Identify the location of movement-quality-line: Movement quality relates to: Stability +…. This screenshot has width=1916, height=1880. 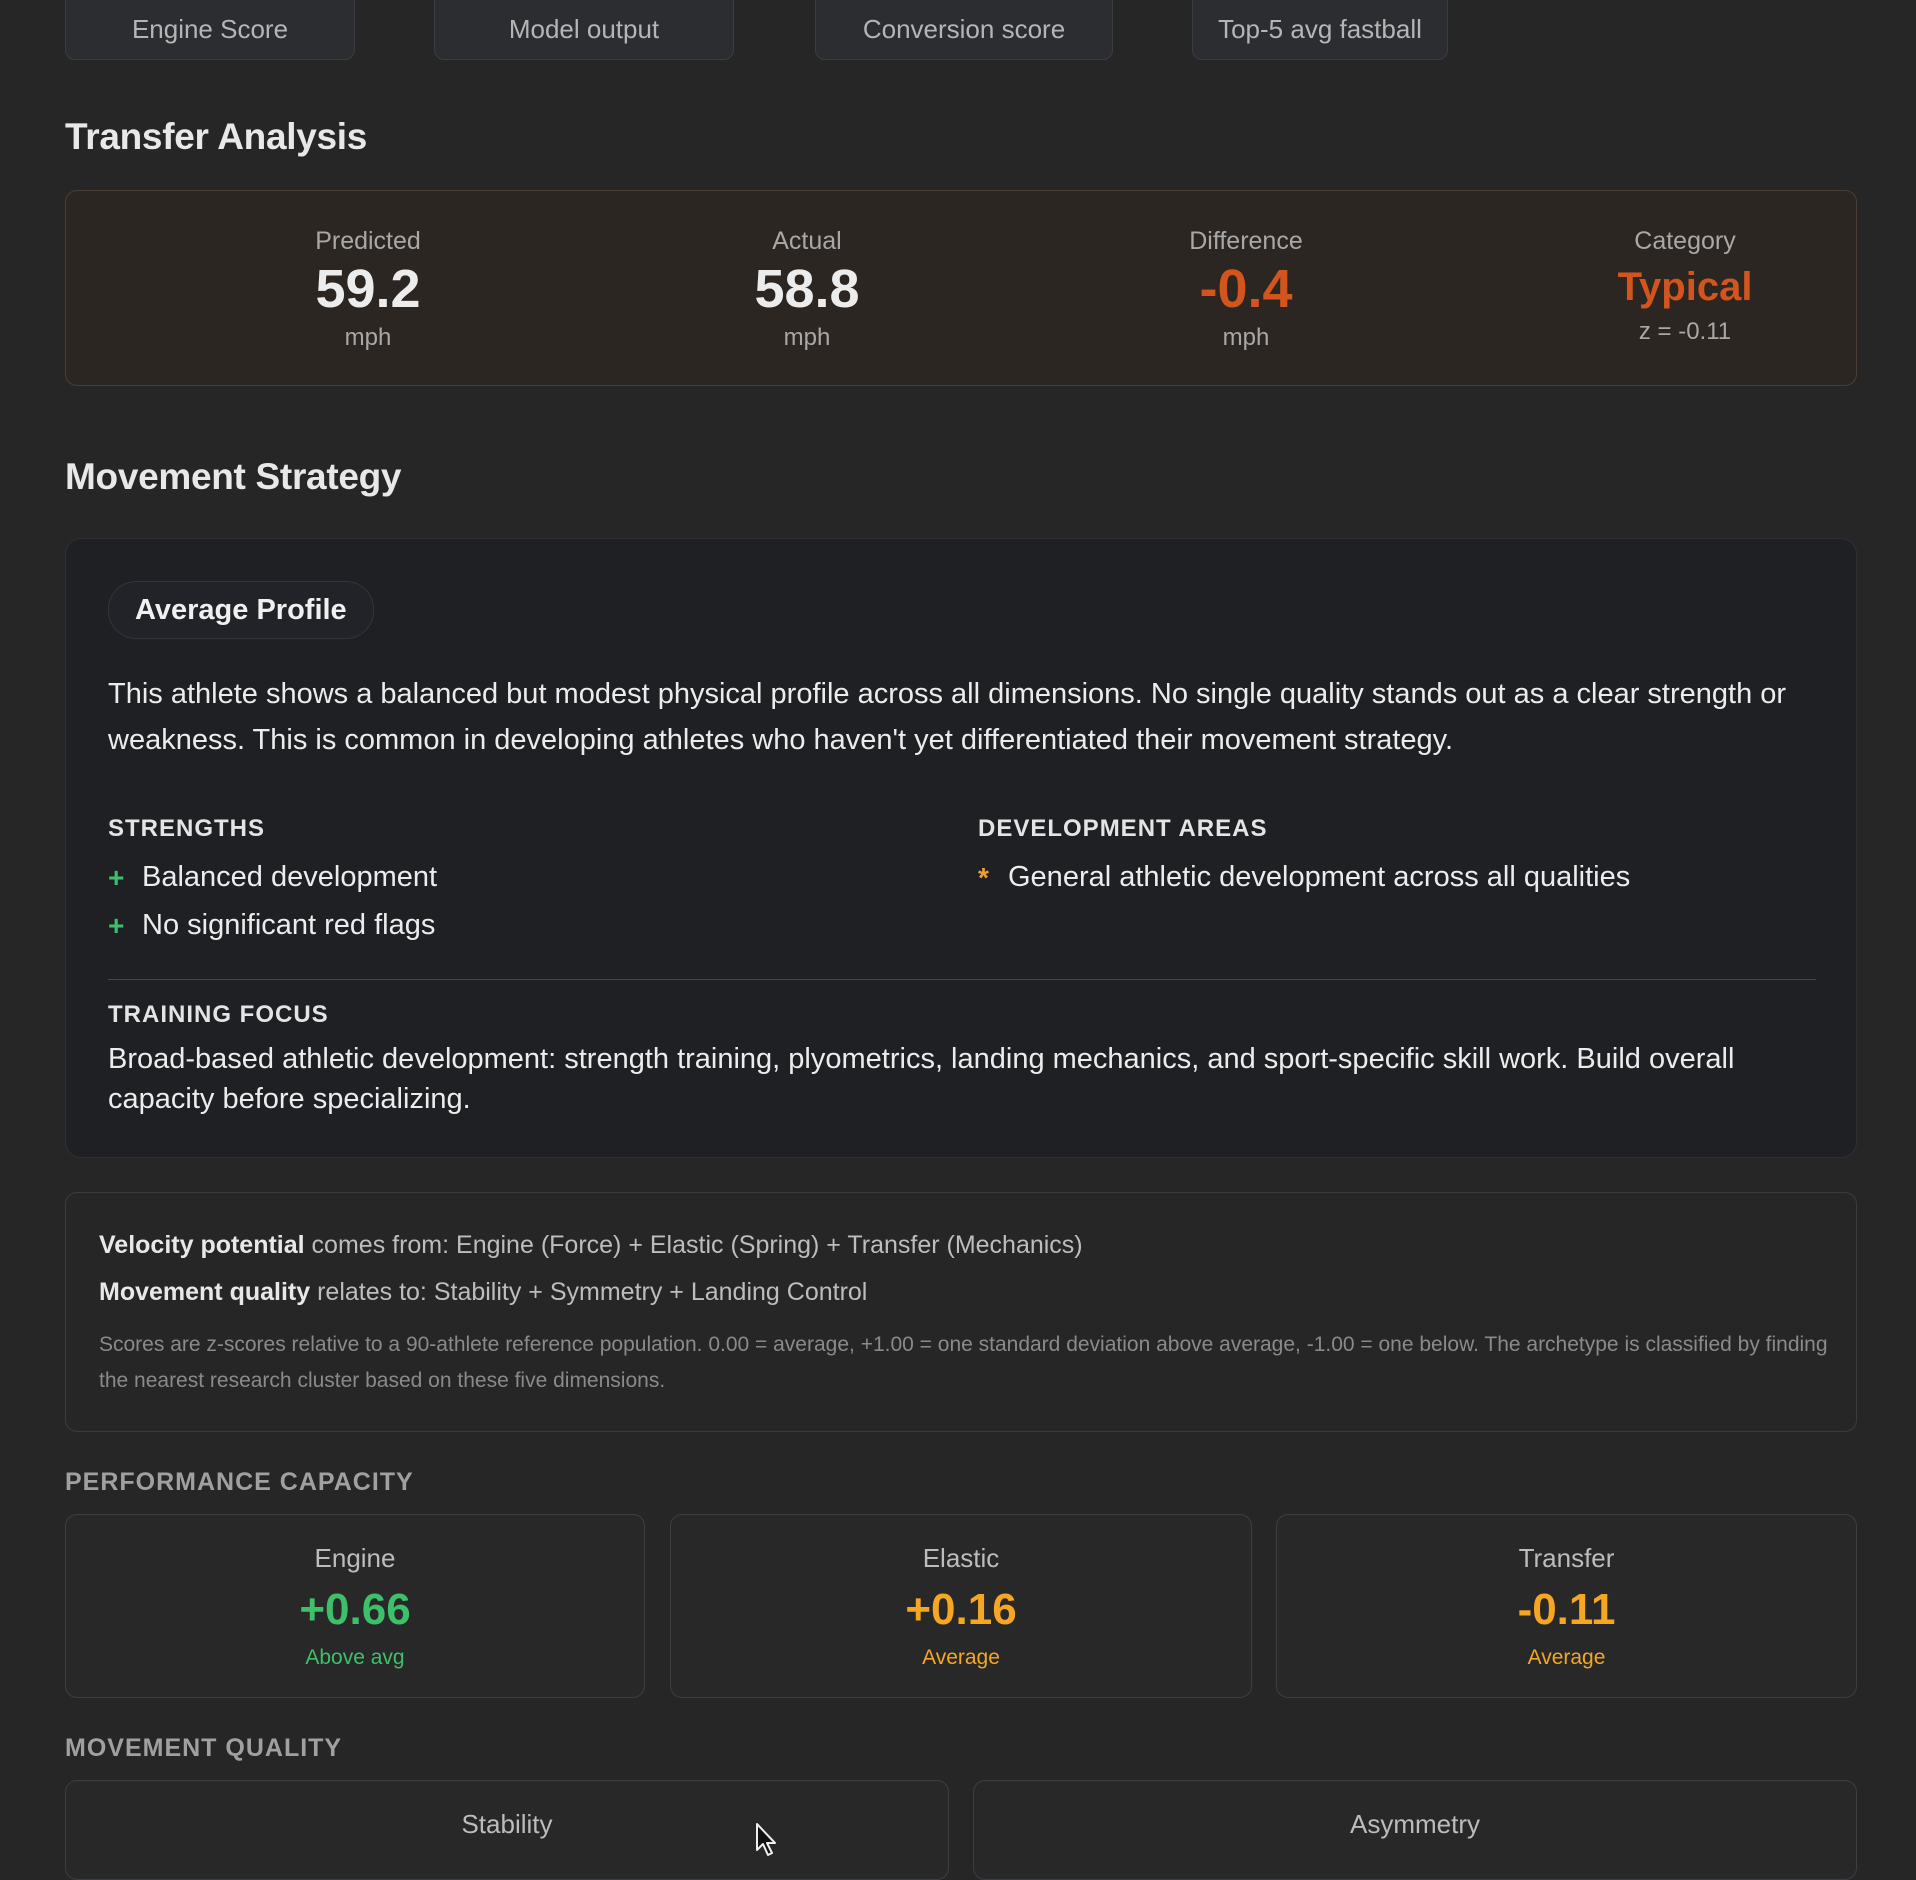
(483, 1292).